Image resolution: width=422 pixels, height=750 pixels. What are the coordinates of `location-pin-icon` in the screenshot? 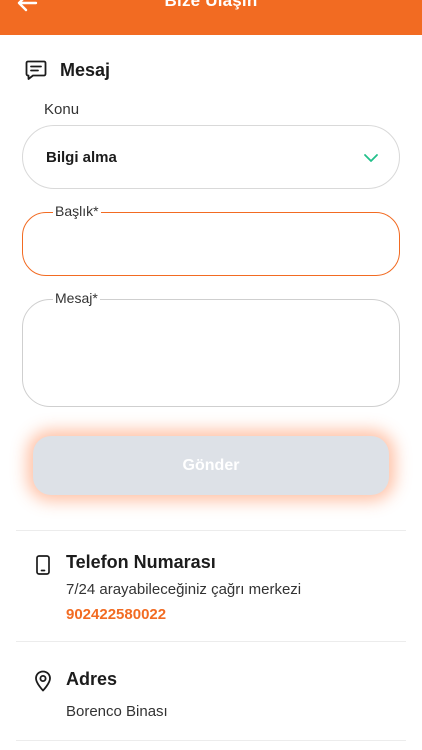 It's located at (43, 681).